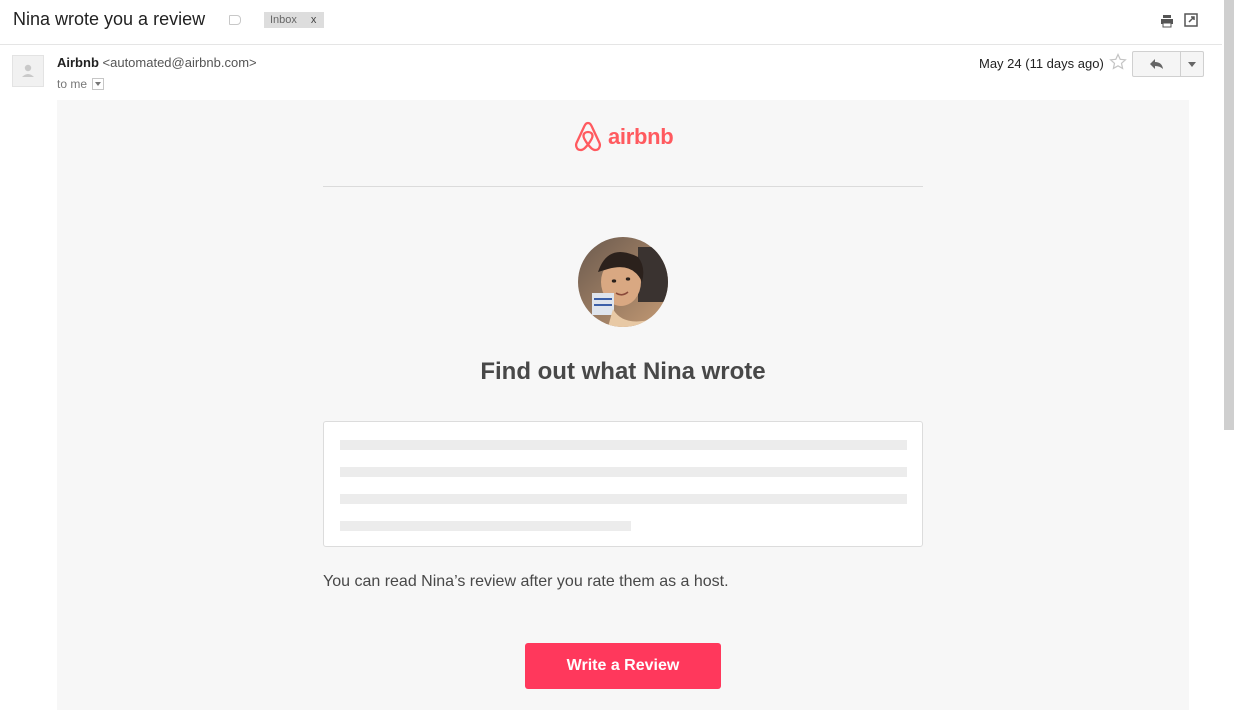 Image resolution: width=1234 pixels, height=710 pixels. I want to click on scrollbar-thumb, so click(1229, 215).